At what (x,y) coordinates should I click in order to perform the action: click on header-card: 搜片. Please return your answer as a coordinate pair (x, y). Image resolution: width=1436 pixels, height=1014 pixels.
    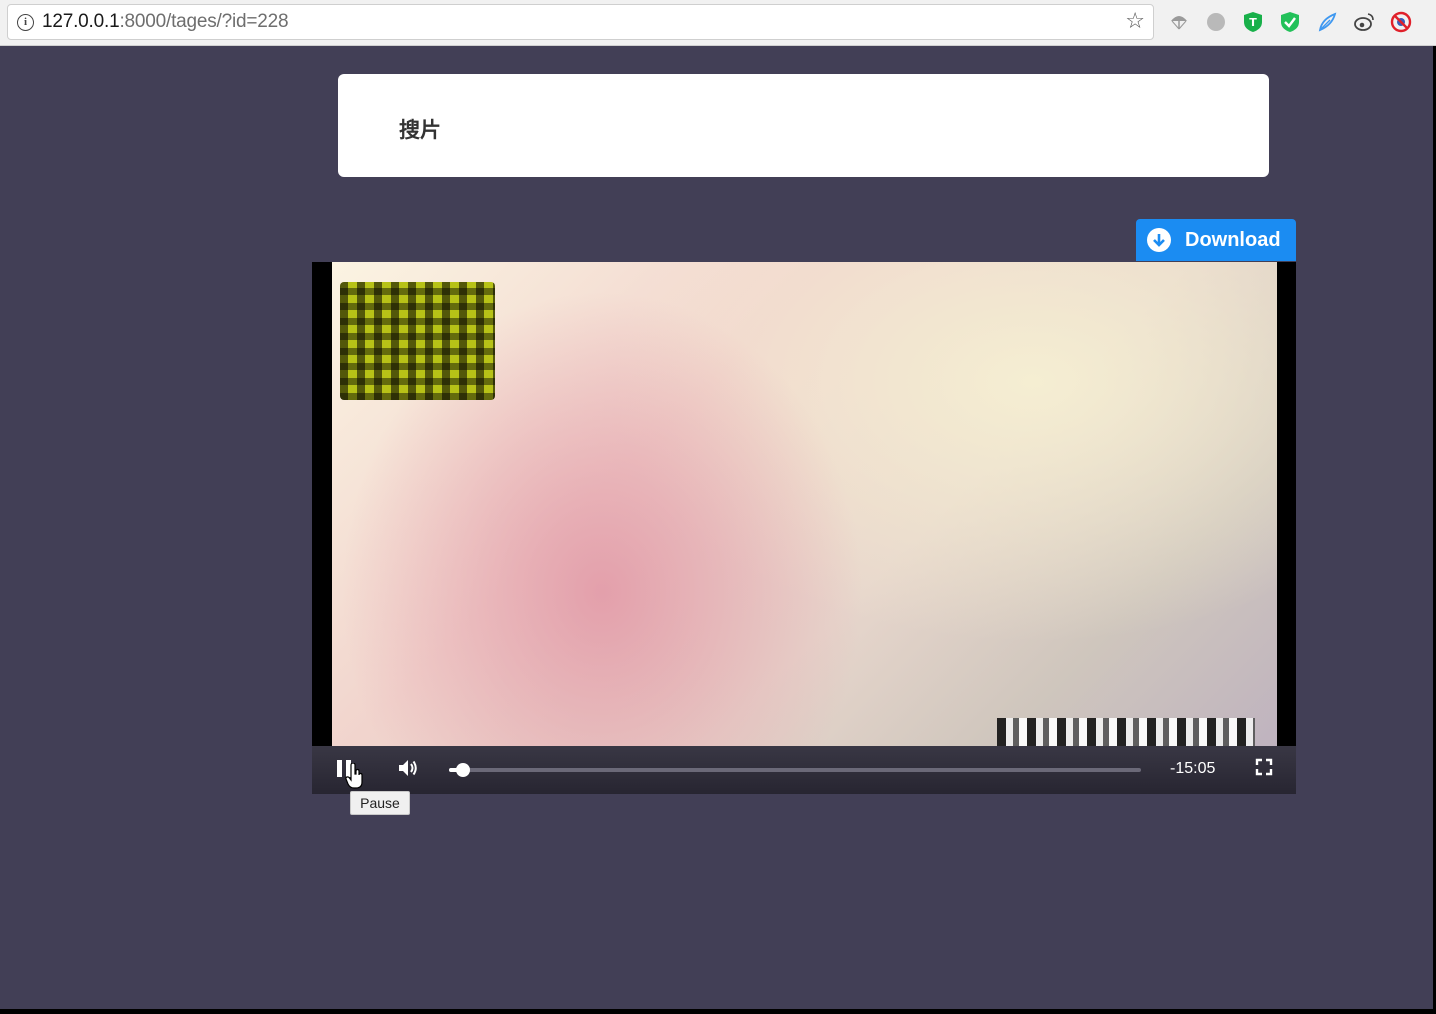
    Looking at the image, I should click on (803, 125).